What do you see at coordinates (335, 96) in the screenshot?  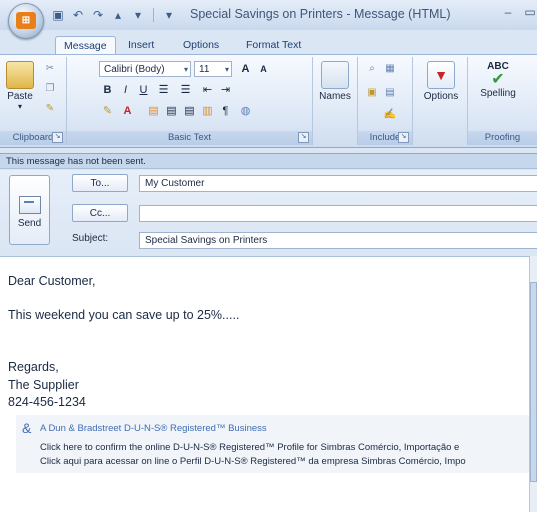 I see `names-label: Names` at bounding box center [335, 96].